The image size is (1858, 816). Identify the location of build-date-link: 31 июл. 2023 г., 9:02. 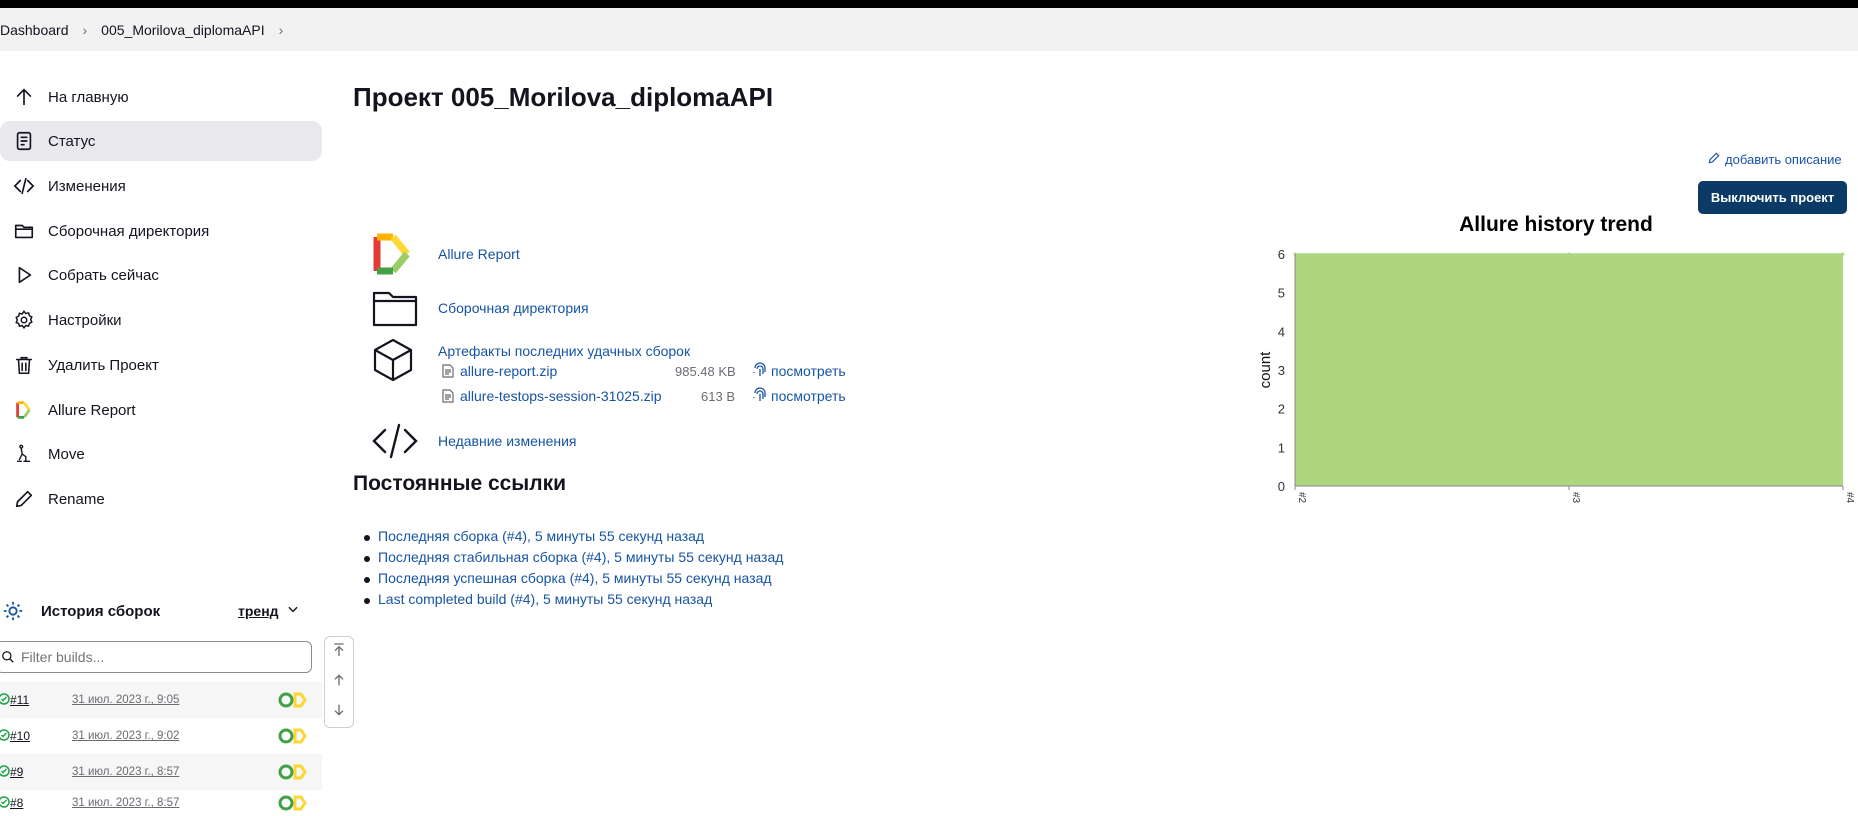
(125, 736).